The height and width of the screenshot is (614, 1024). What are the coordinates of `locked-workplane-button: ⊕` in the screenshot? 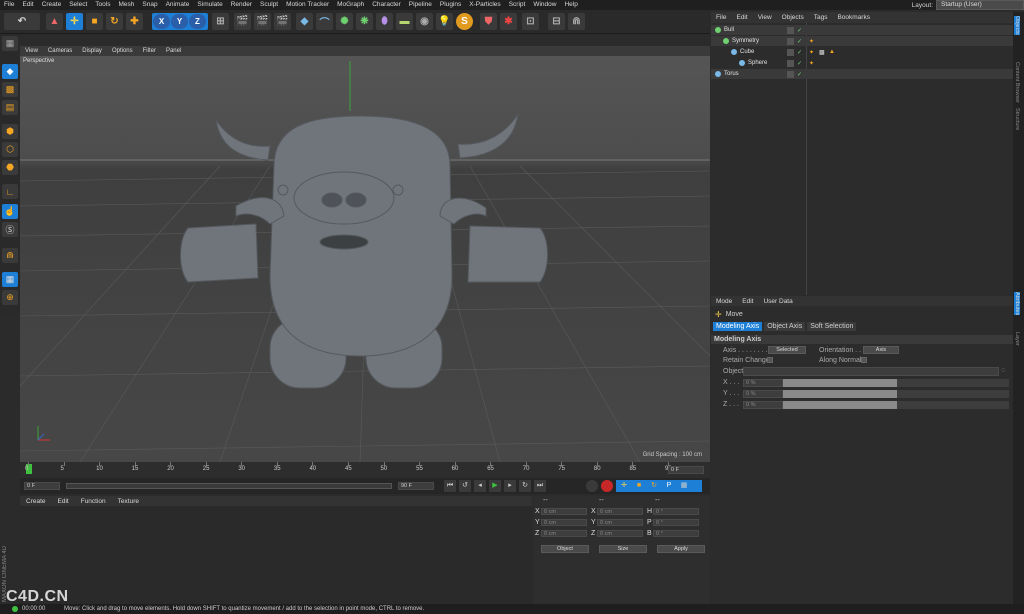 It's located at (10, 297).